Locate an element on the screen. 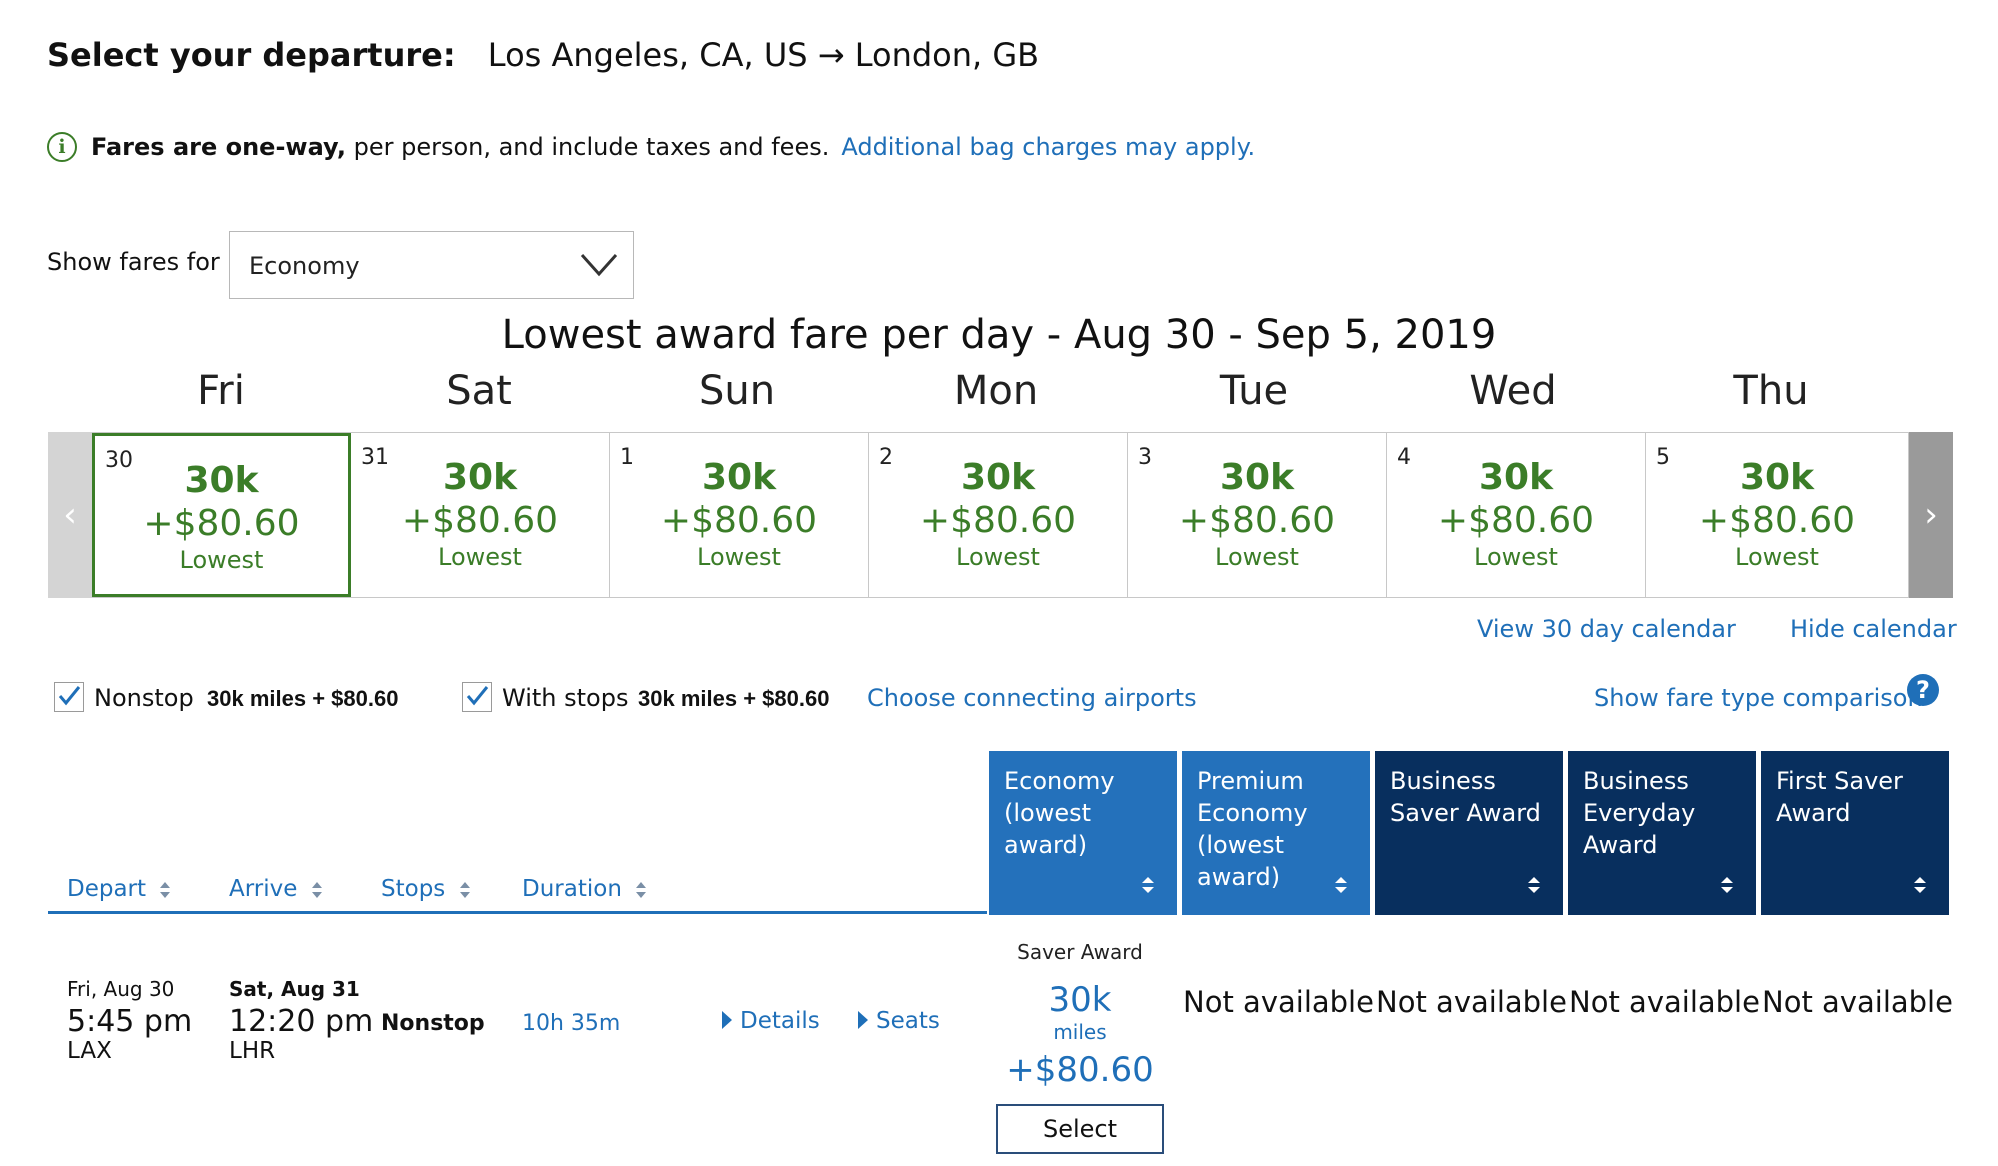 The height and width of the screenshot is (1166, 1998). arrive-time: 12:20 pm is located at coordinates (301, 1021).